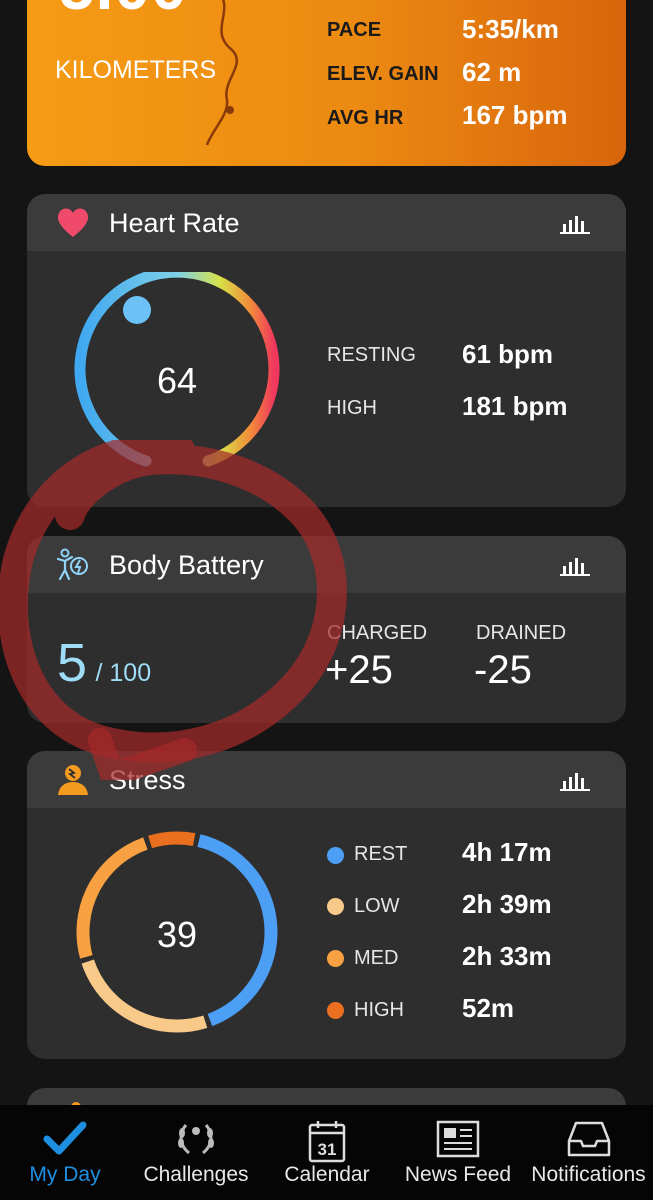 This screenshot has height=1200, width=653. I want to click on inbox-icon, so click(588, 1139).